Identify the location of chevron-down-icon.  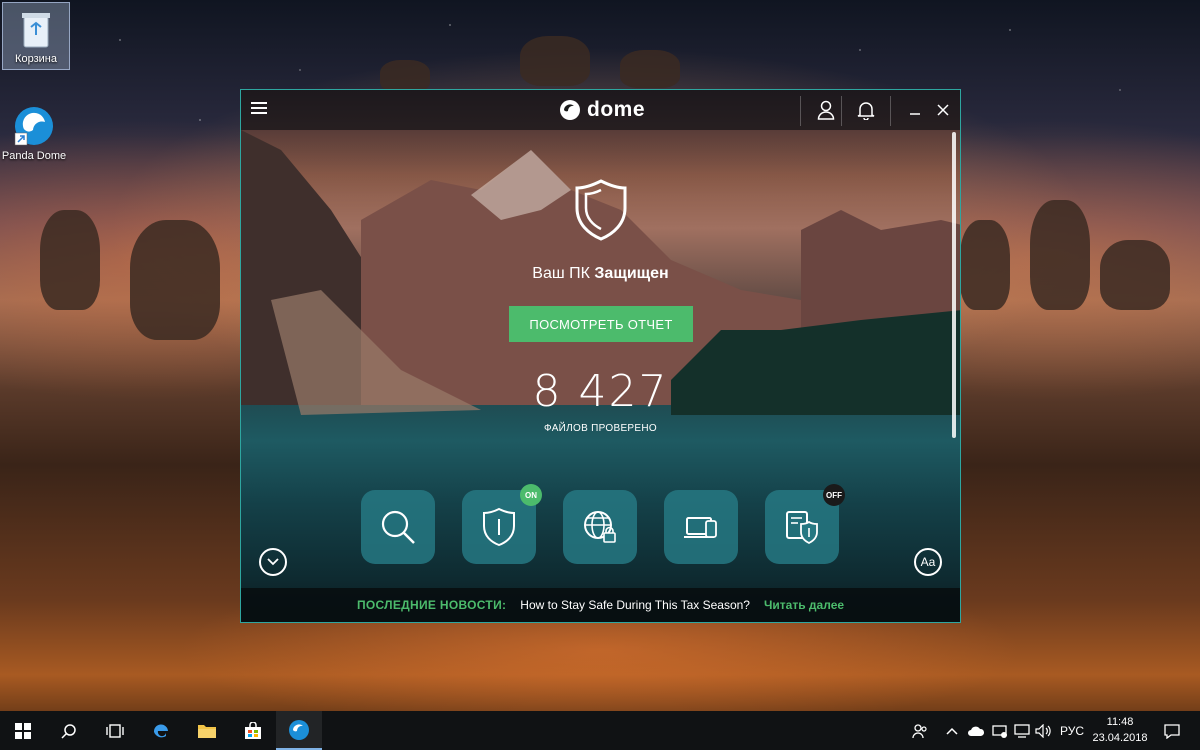
(273, 562).